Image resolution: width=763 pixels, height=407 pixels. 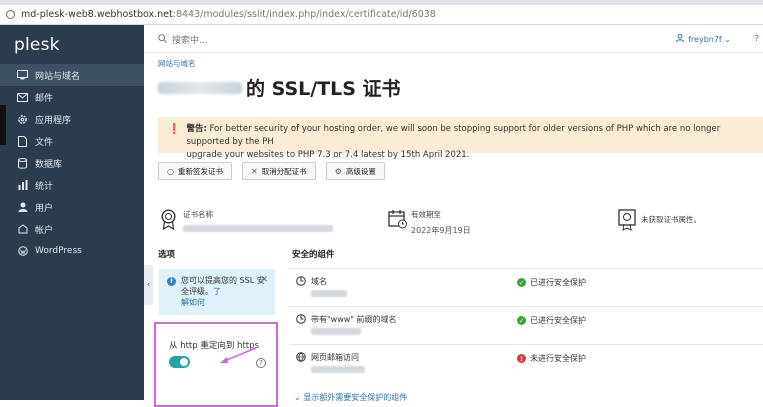 I want to click on learn-more-link: 了, so click(x=217, y=291).